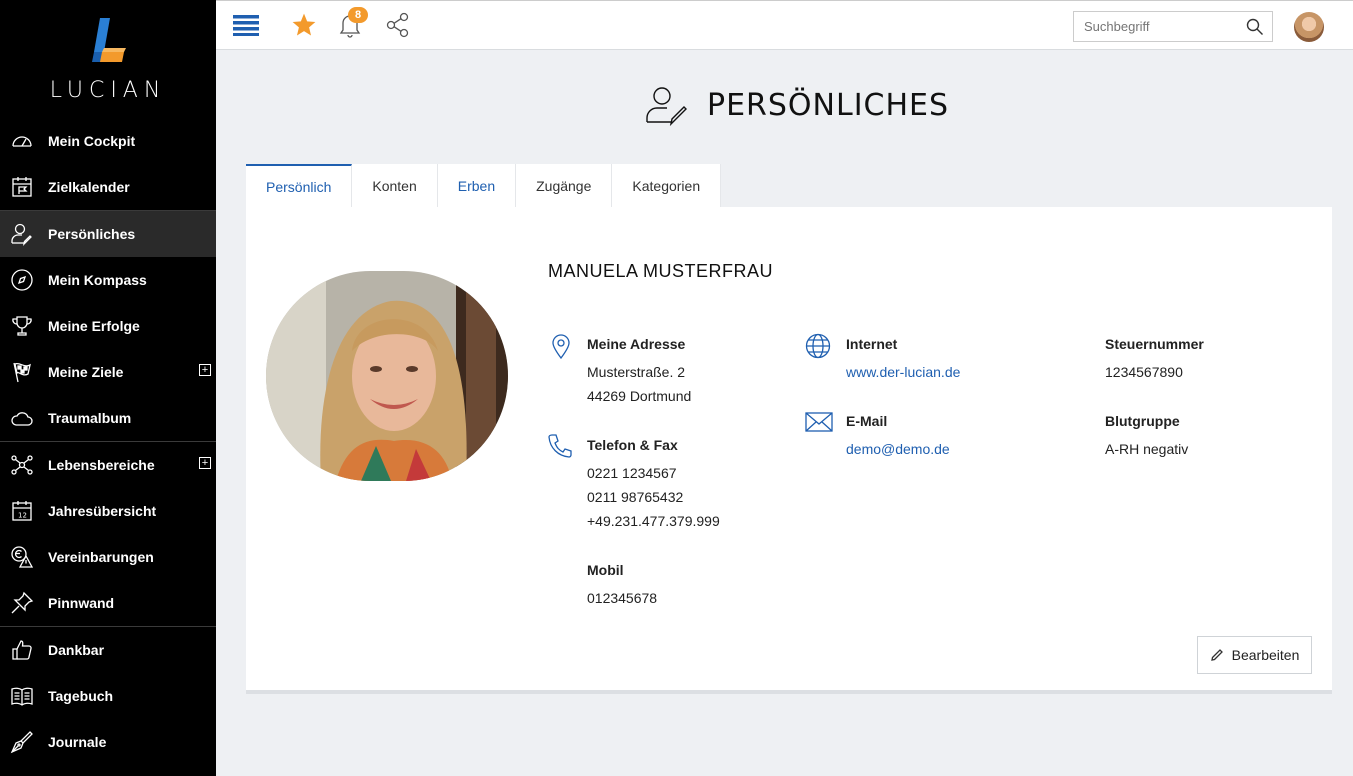  I want to click on blood-title: Blutgruppe, so click(1142, 421).